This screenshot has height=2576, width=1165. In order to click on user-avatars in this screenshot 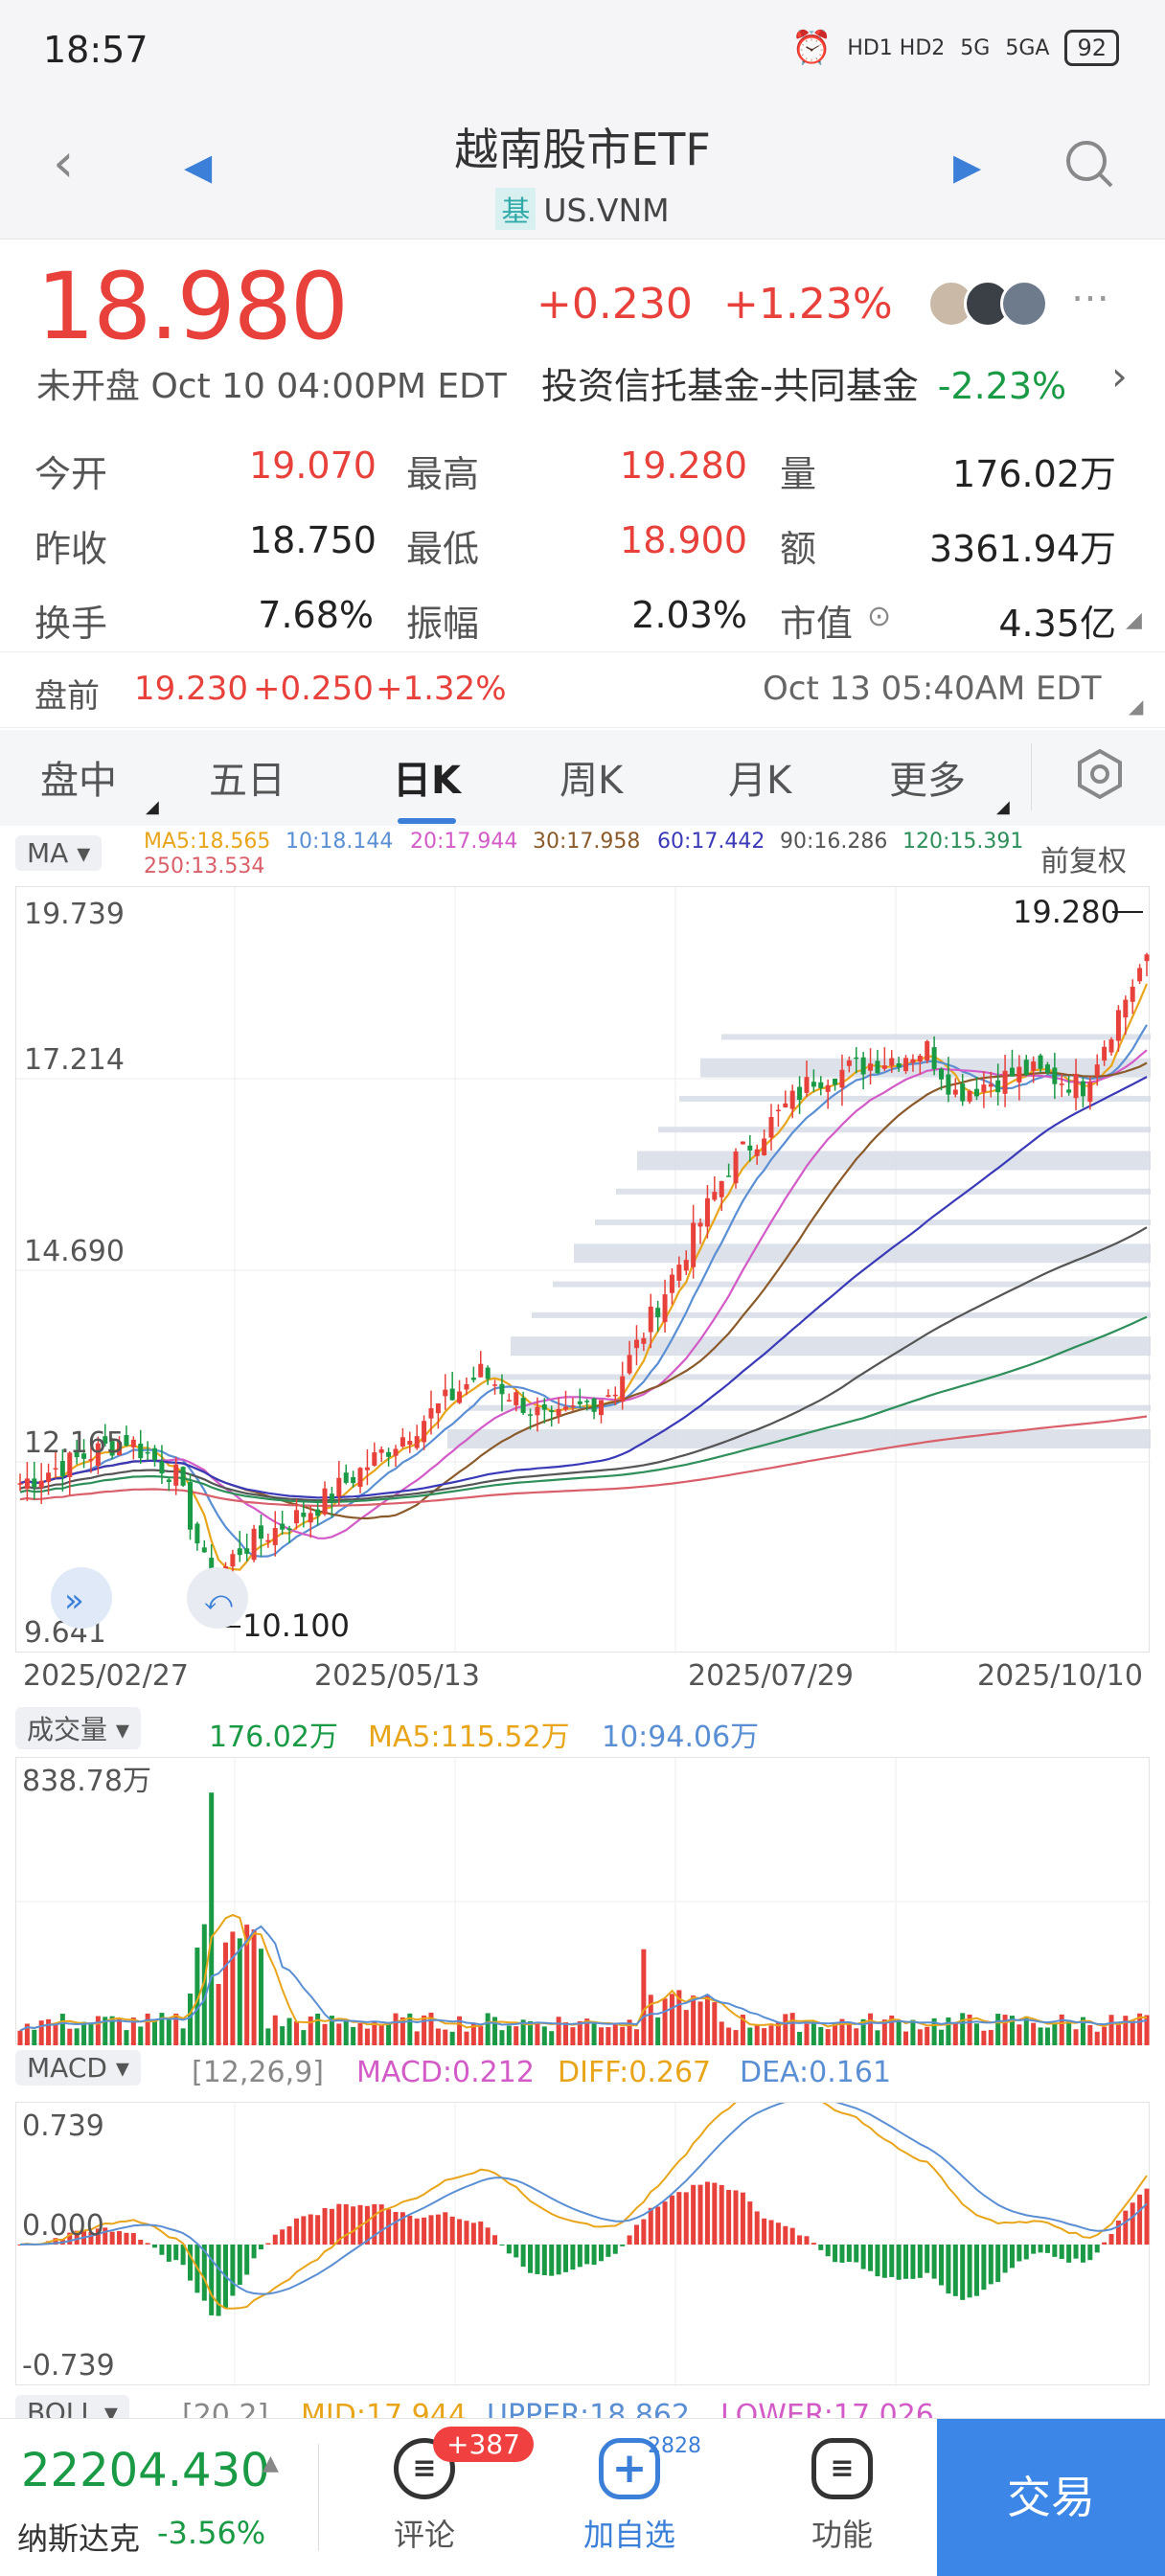, I will do `click(987, 304)`.